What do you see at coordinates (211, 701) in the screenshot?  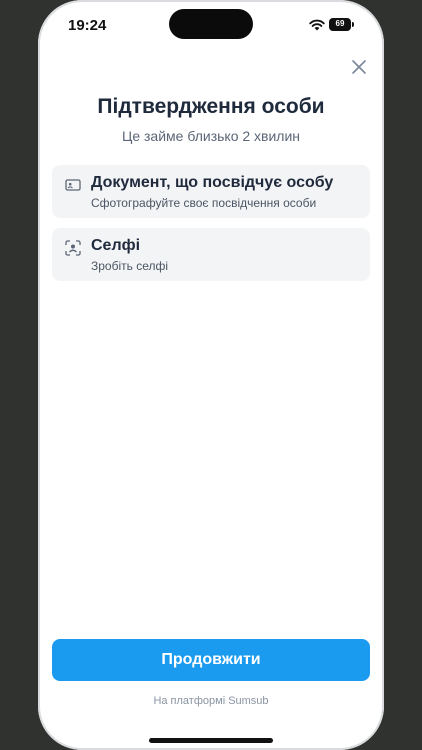 I see `powered-by-text: На платформі Sumsub` at bounding box center [211, 701].